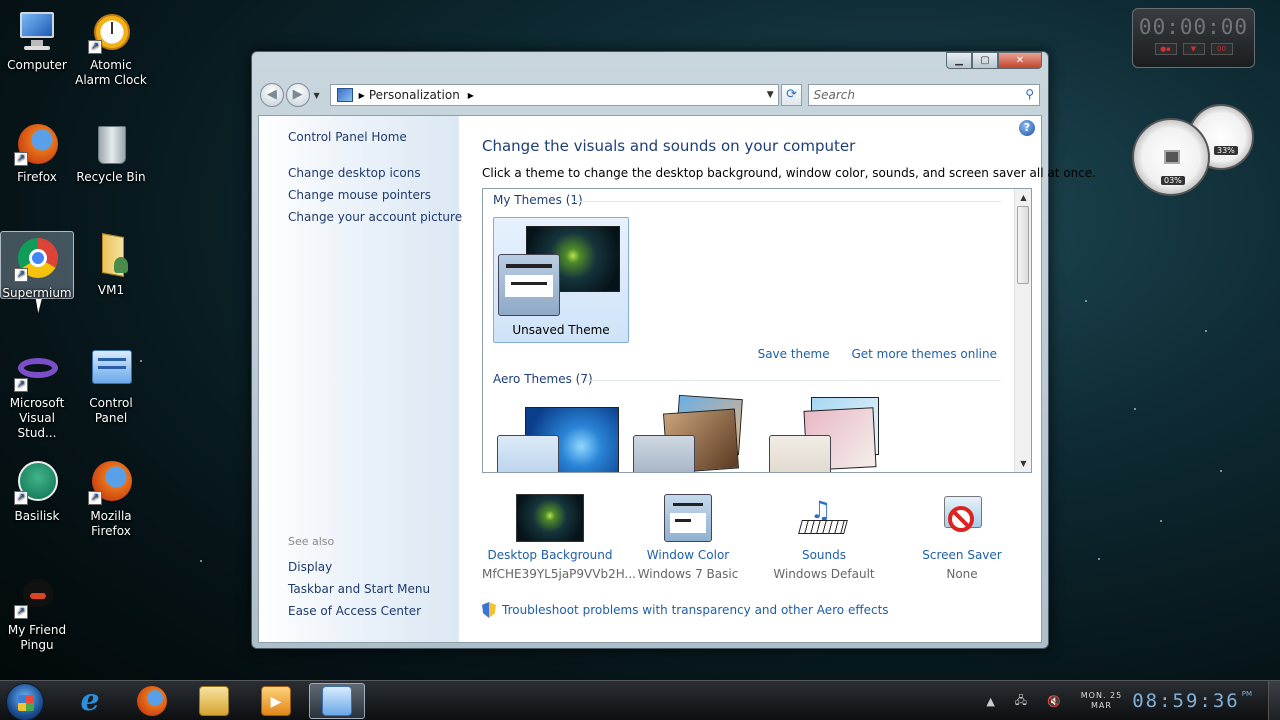 The height and width of the screenshot is (720, 1280). What do you see at coordinates (688, 518) in the screenshot?
I see `window-color-icon` at bounding box center [688, 518].